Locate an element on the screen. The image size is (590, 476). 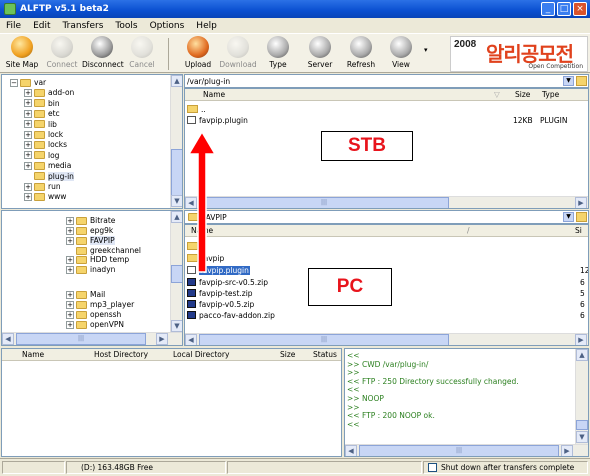
view-button: View is located at coordinates (401, 52).